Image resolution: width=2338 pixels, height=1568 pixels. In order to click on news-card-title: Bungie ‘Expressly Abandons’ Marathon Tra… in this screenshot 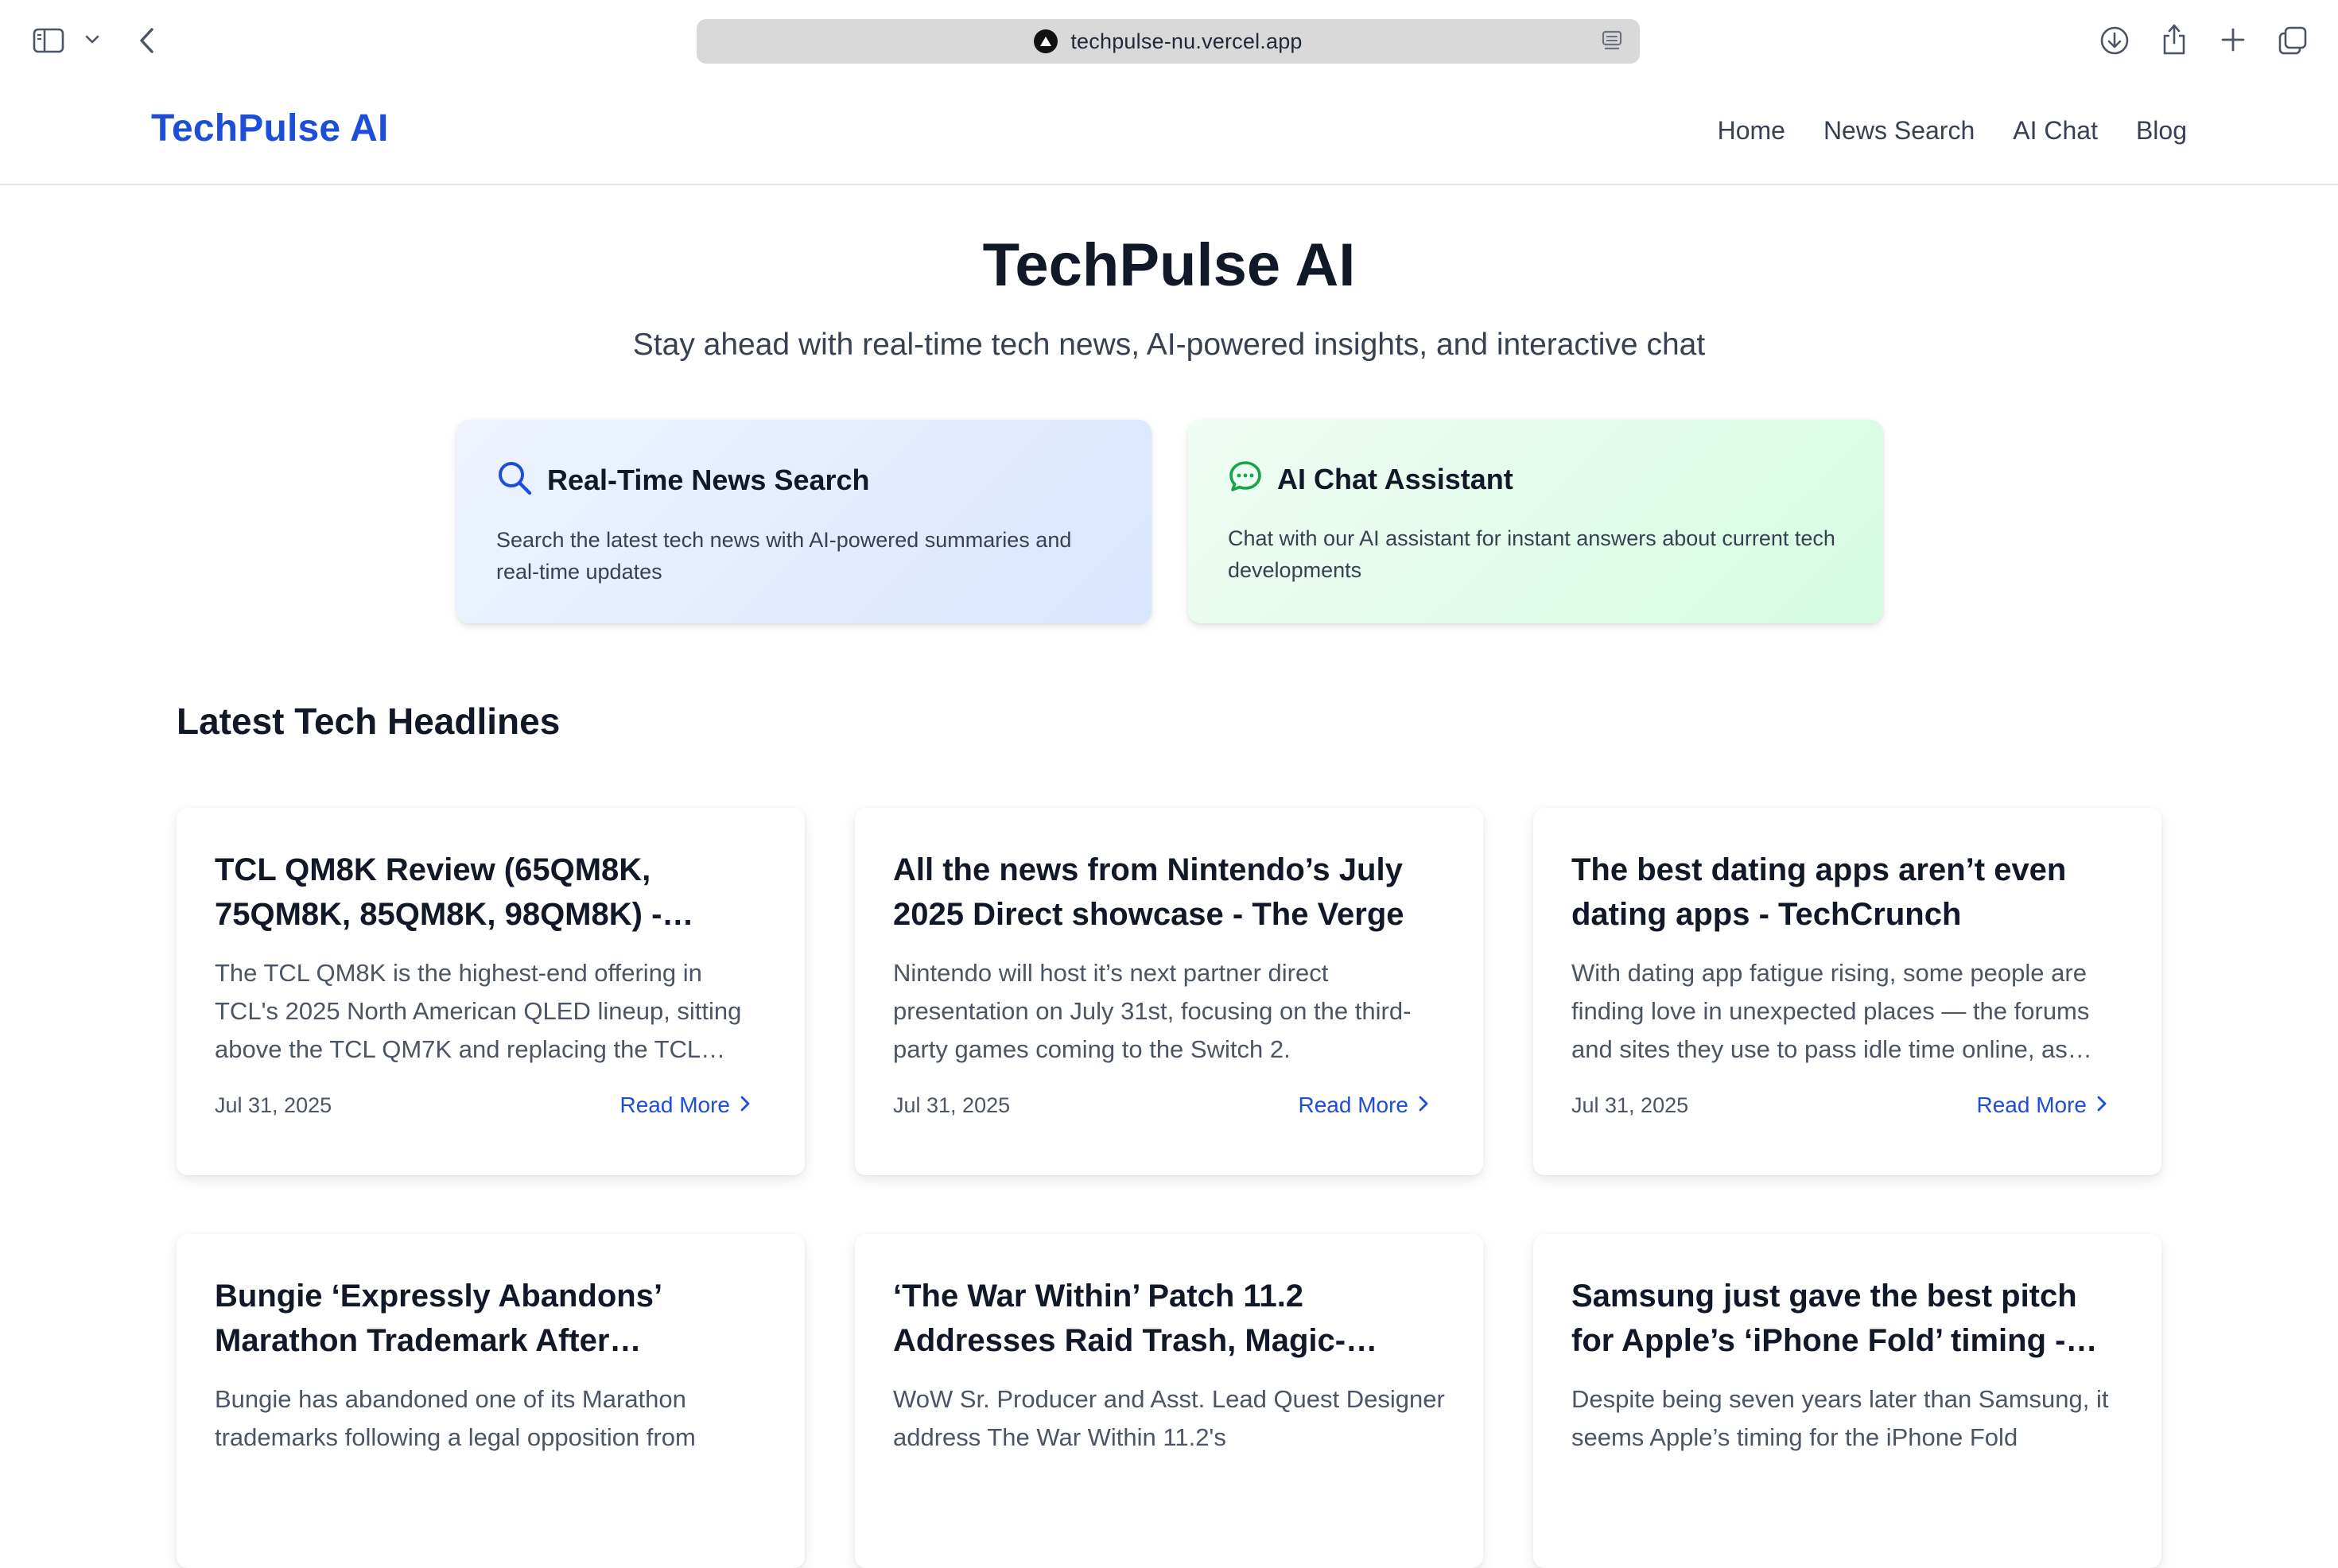, I will do `click(491, 1318)`.